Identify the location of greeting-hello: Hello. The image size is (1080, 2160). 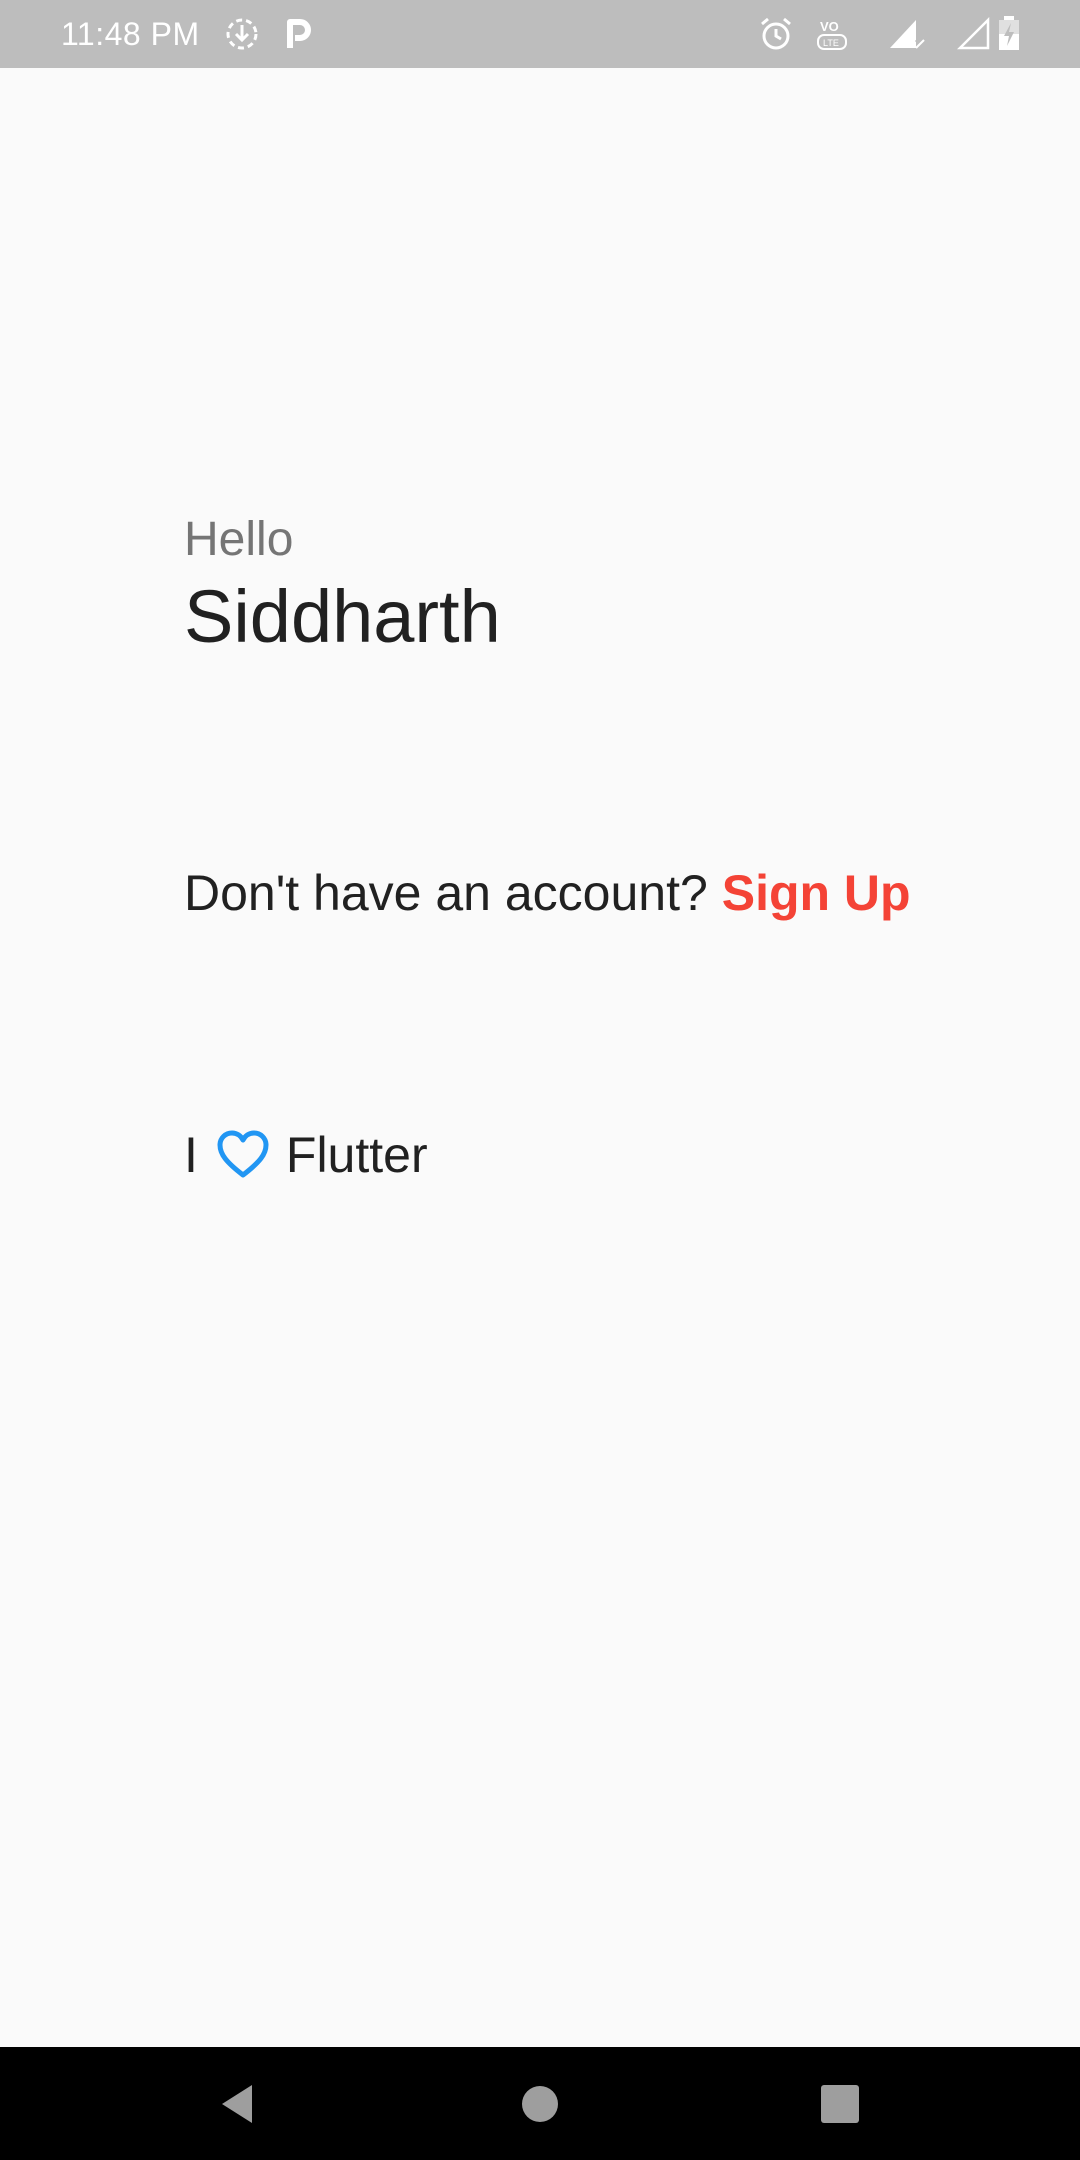
(239, 539).